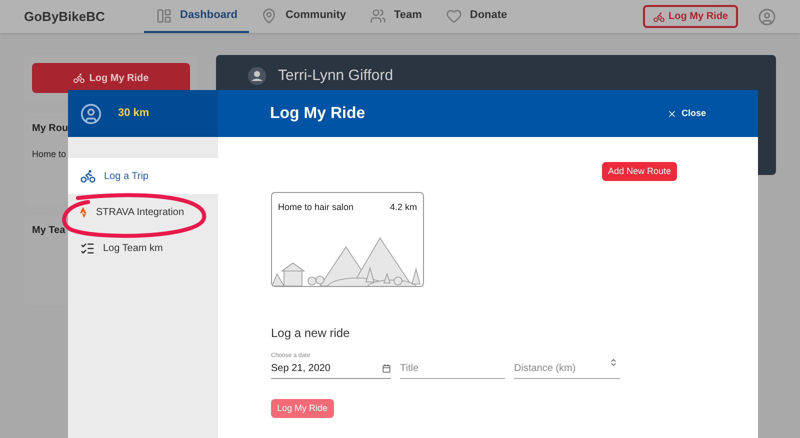  I want to click on logo: GoByBikeBC, so click(65, 17).